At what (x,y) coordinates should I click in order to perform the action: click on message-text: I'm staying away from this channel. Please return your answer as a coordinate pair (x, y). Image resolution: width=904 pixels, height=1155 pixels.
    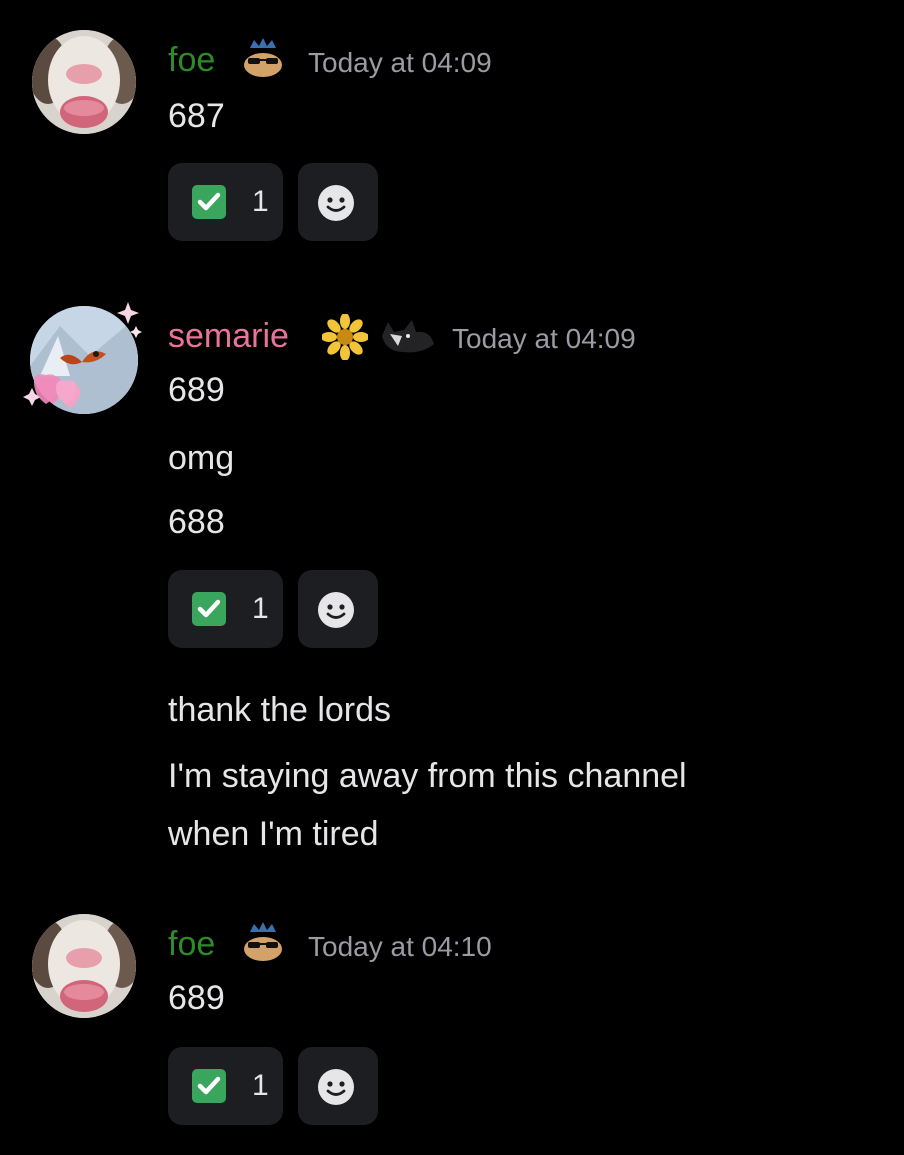
    Looking at the image, I should click on (427, 776).